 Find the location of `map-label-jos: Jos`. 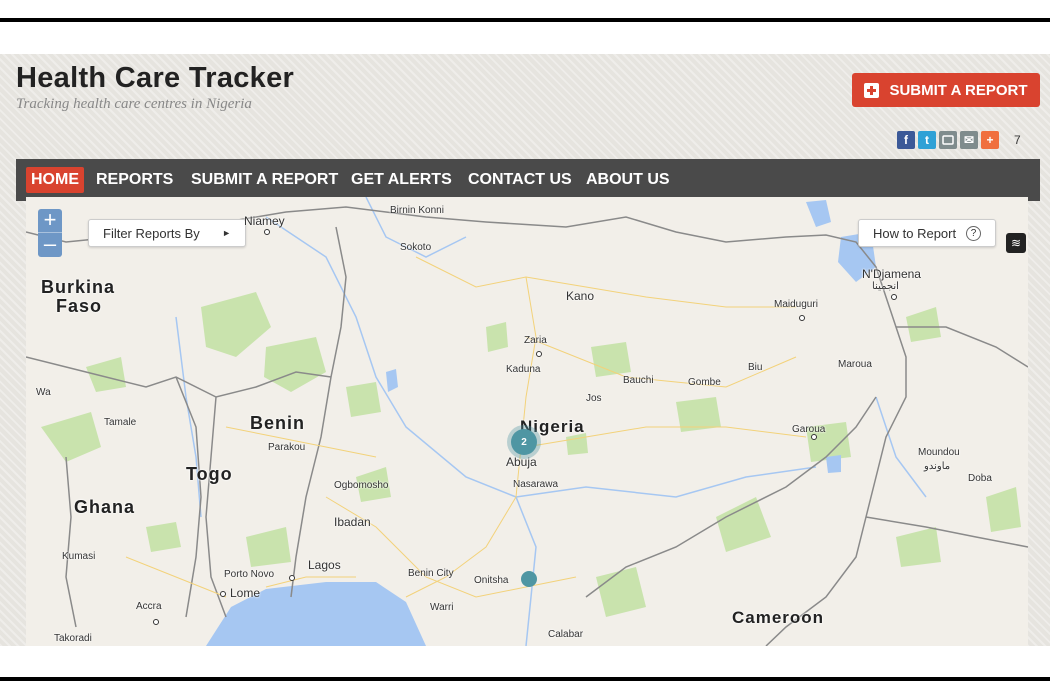

map-label-jos: Jos is located at coordinates (594, 398).